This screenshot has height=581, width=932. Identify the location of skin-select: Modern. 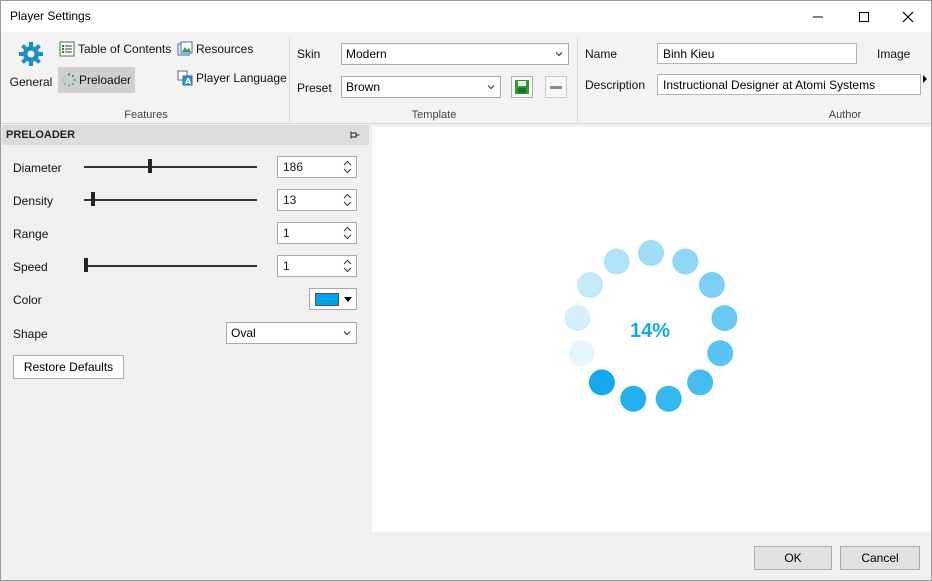
(455, 54).